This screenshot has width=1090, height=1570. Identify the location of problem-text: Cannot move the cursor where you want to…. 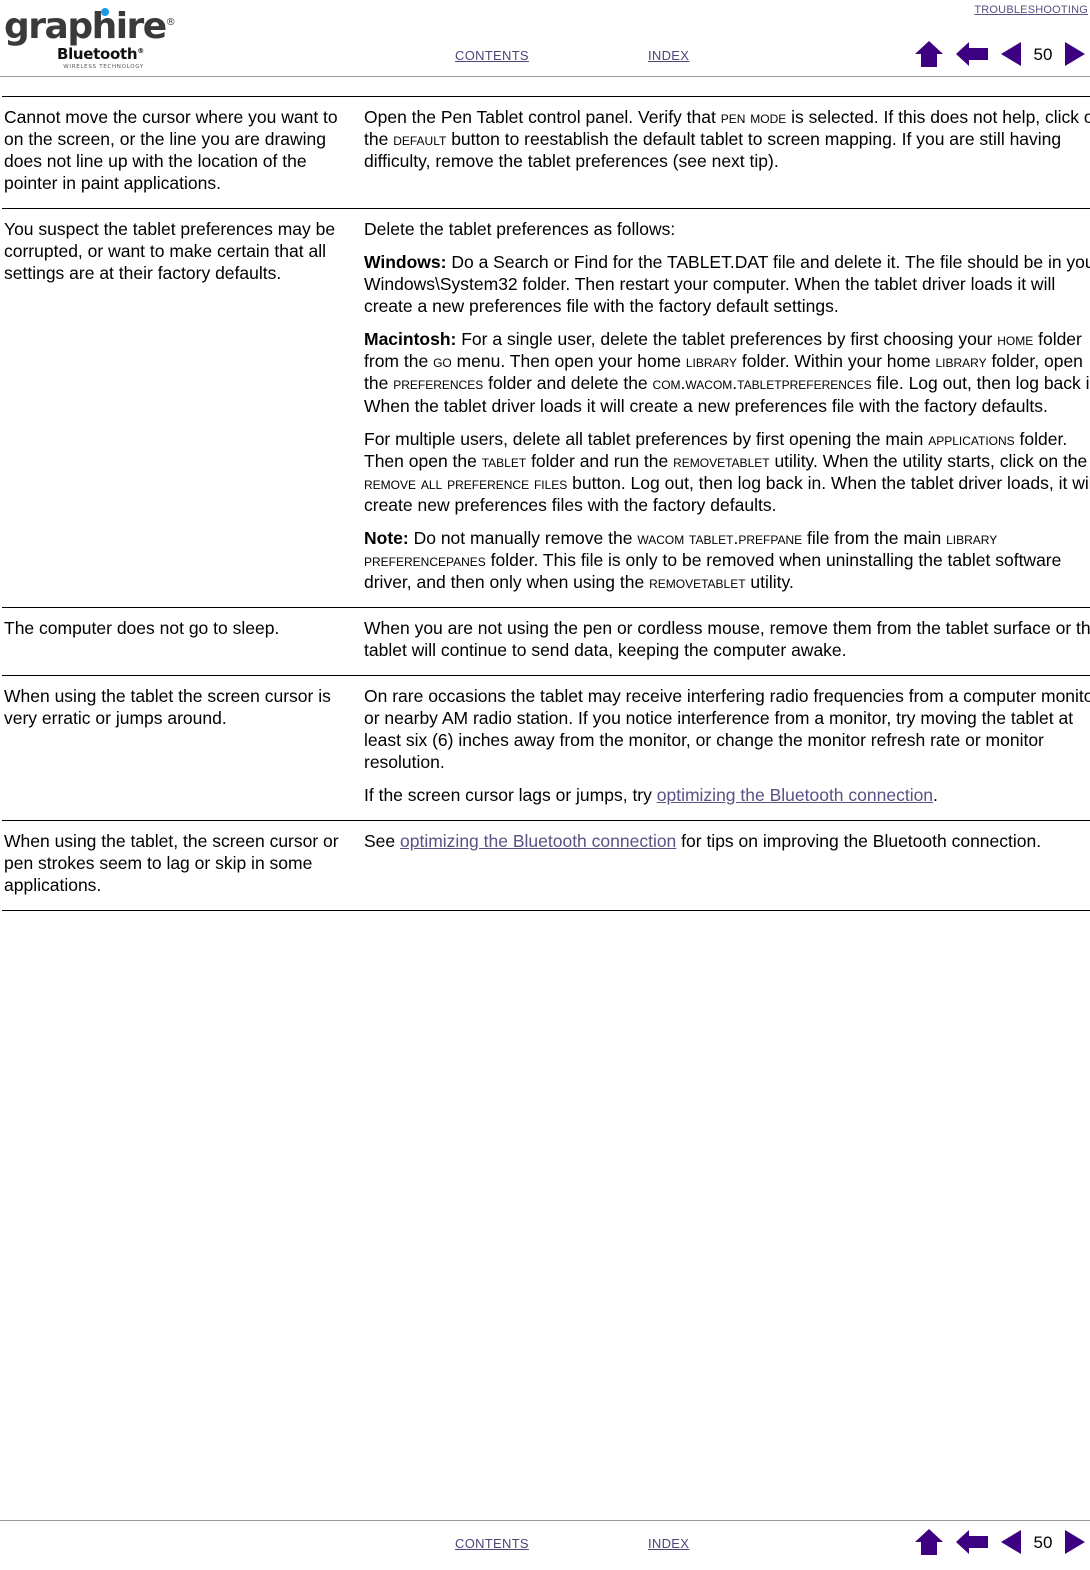
(171, 150).